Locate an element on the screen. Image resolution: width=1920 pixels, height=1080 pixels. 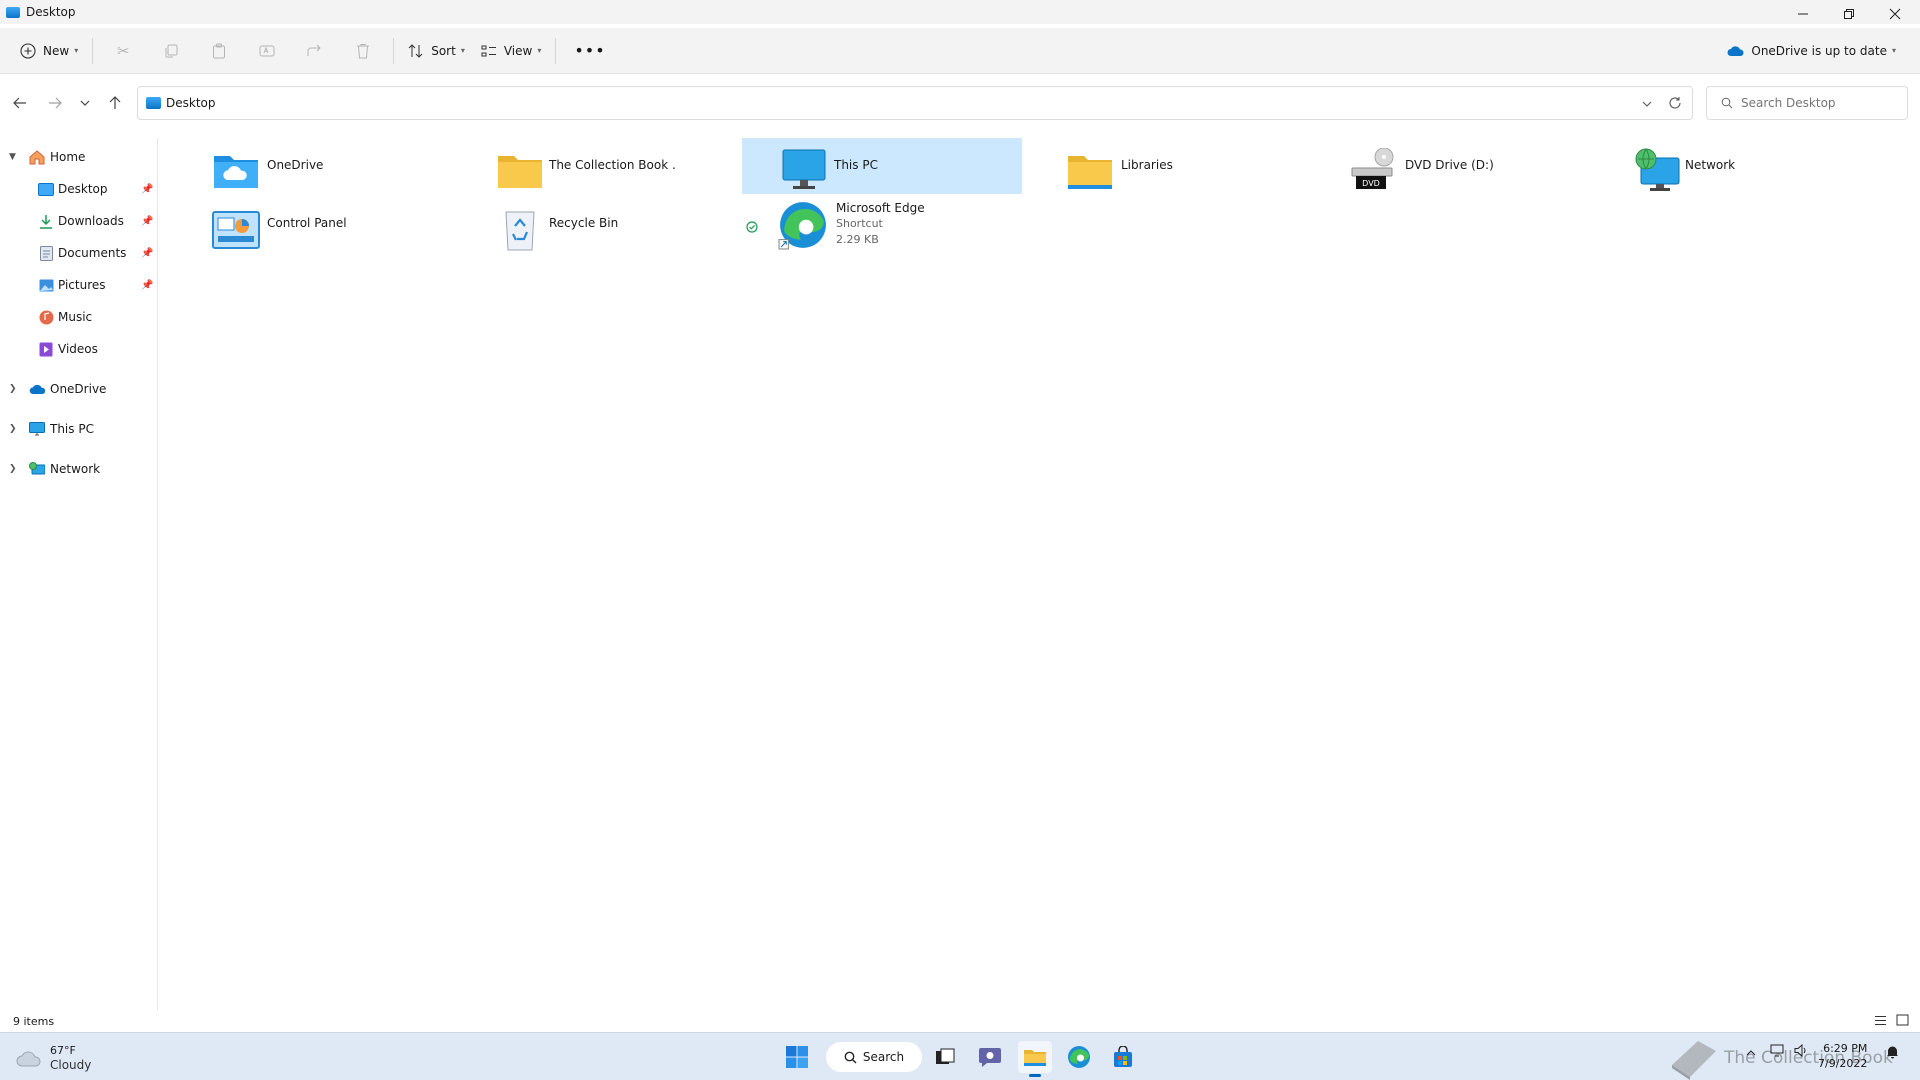
clipboard-icon is located at coordinates (219, 50).